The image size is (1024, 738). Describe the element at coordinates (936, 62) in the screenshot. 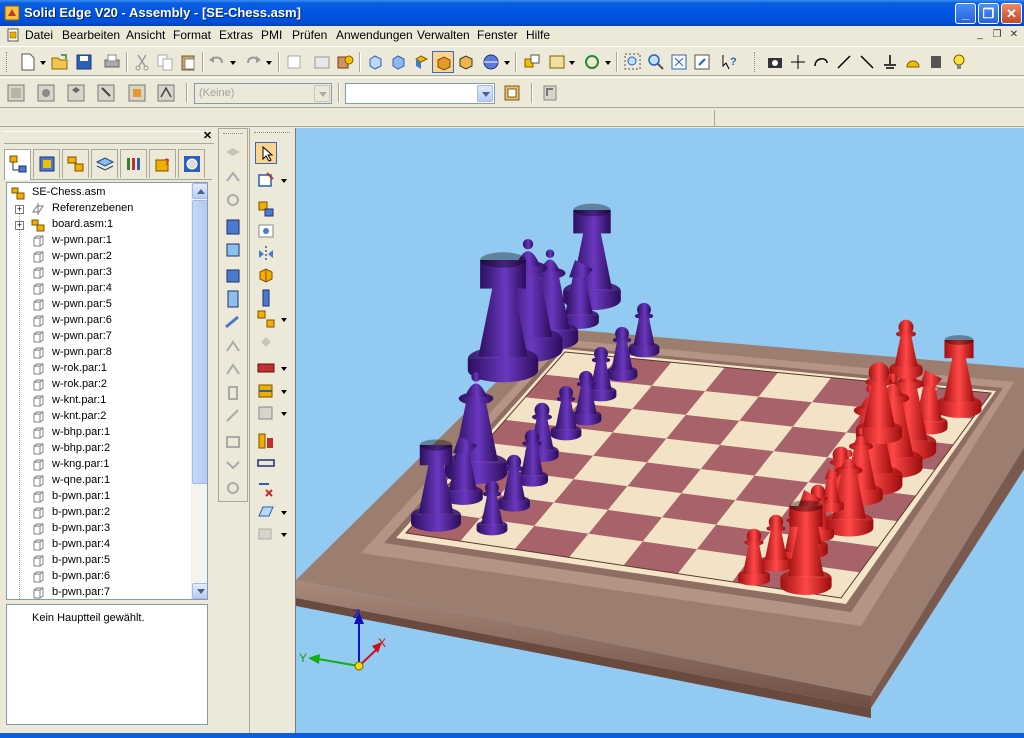

I see `tools-icon` at that location.